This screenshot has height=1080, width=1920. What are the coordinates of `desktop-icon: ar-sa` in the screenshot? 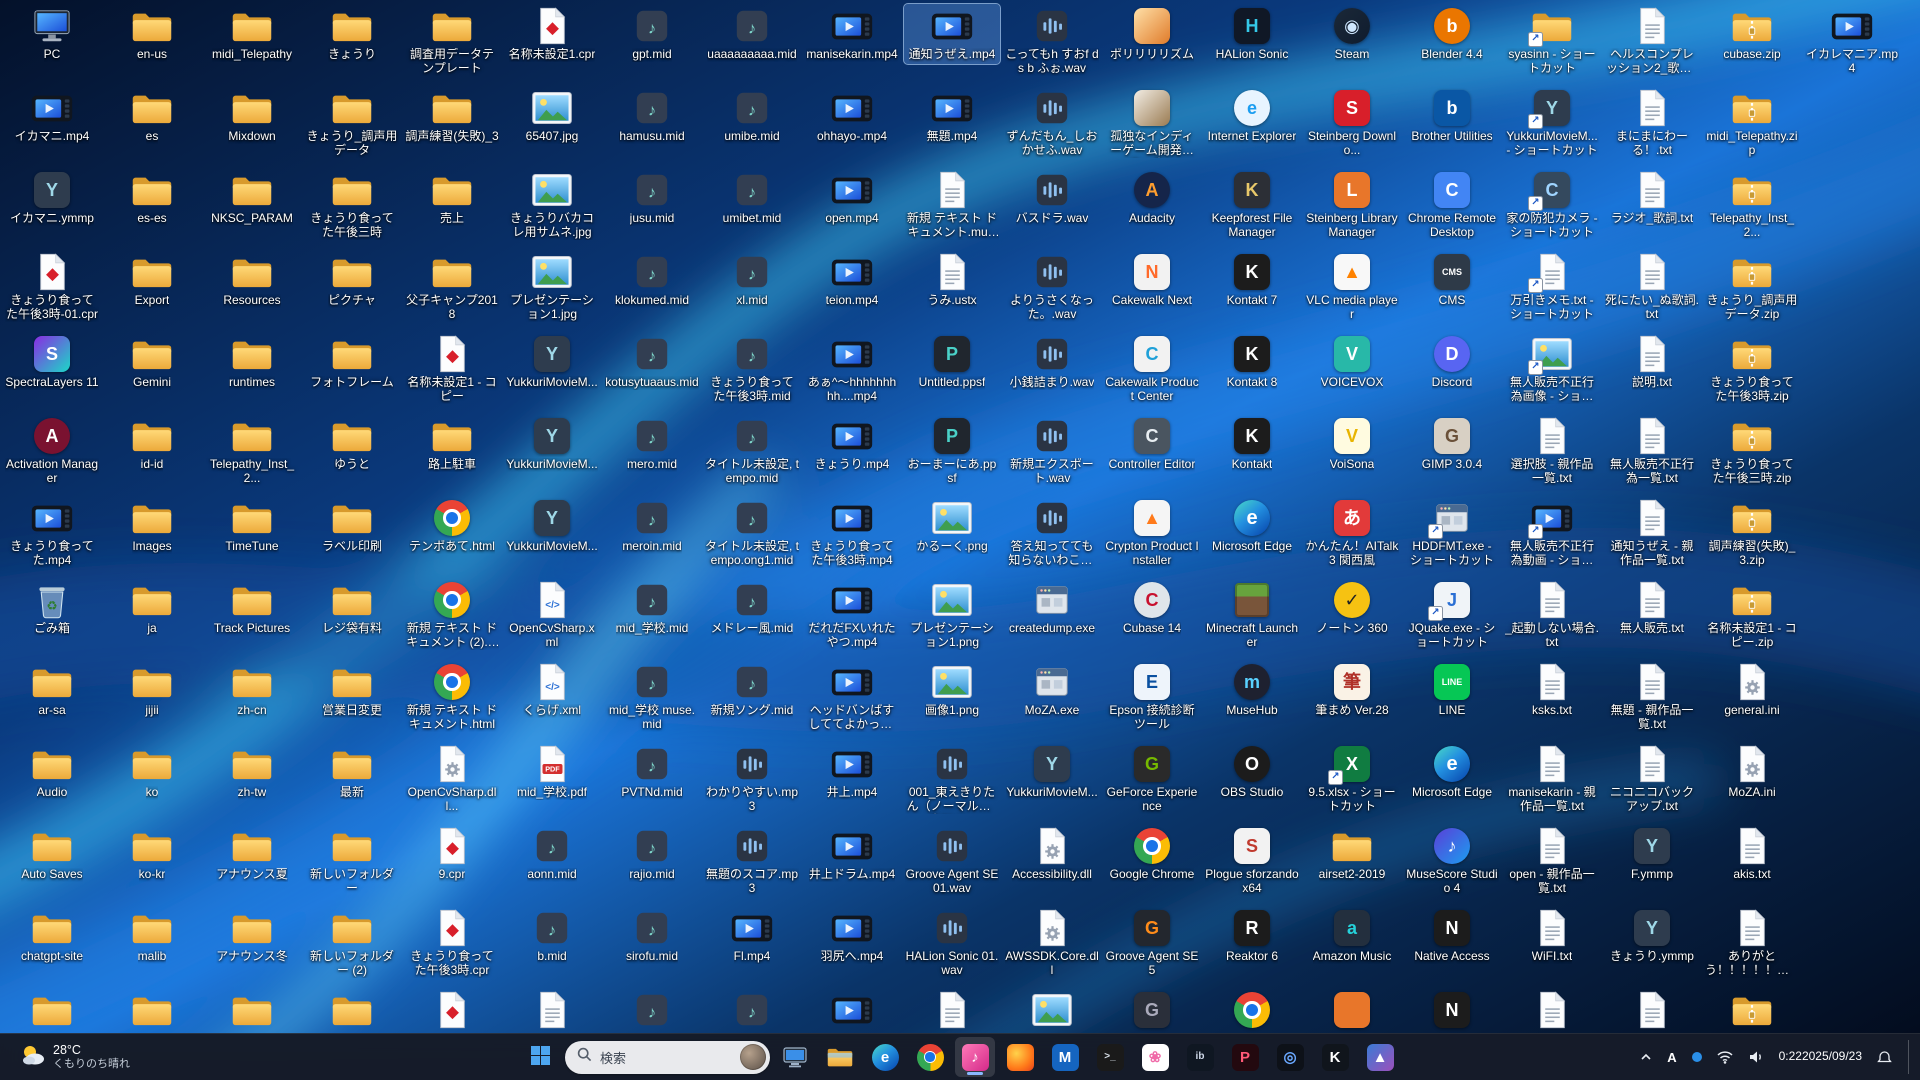 It's located at (52, 690).